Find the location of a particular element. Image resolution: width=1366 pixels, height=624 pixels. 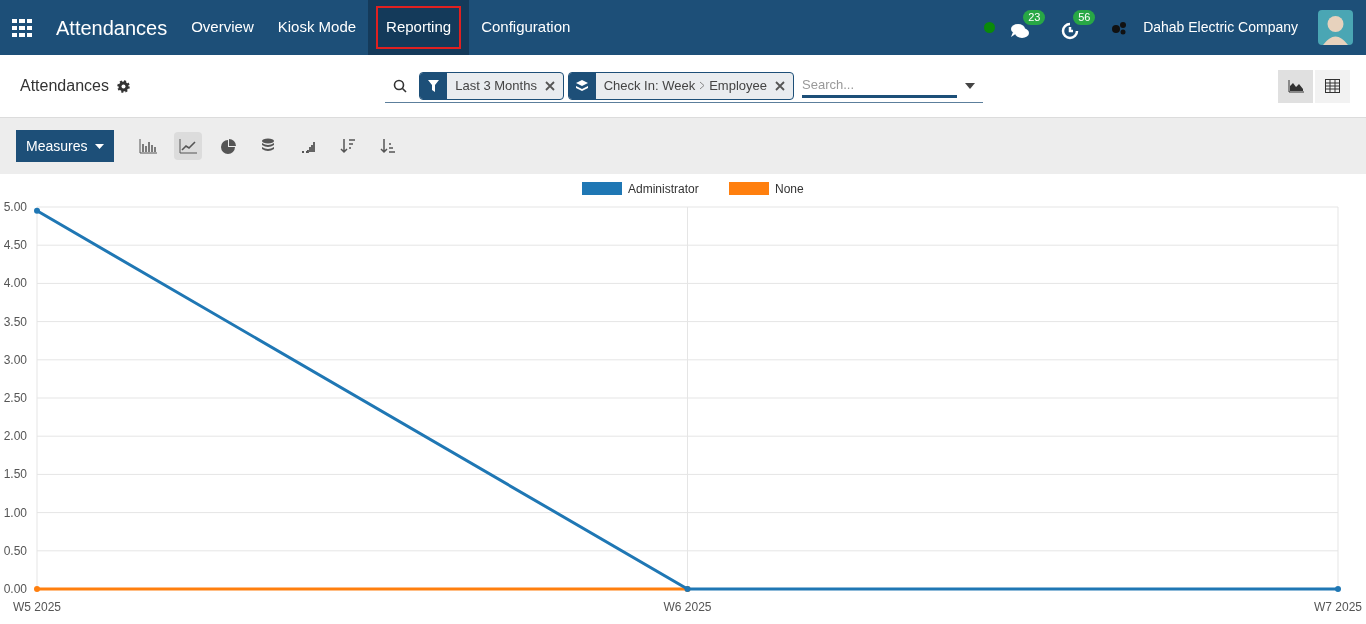

sort-descending-icon is located at coordinates (348, 146).